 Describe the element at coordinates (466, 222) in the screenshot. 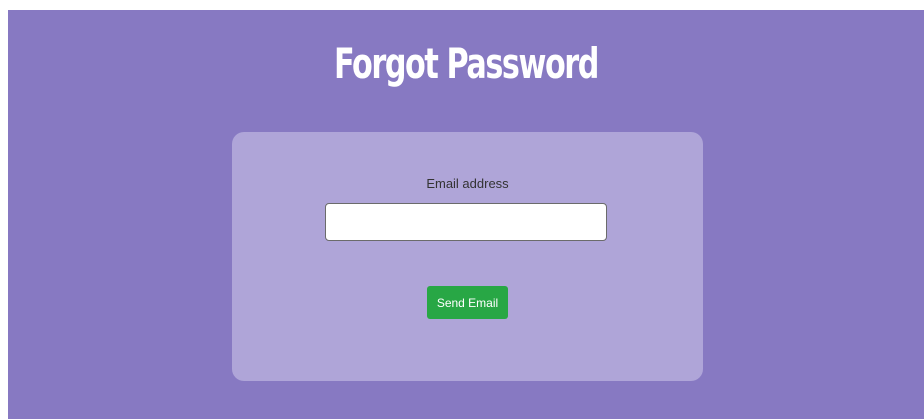

I see `email-input` at that location.